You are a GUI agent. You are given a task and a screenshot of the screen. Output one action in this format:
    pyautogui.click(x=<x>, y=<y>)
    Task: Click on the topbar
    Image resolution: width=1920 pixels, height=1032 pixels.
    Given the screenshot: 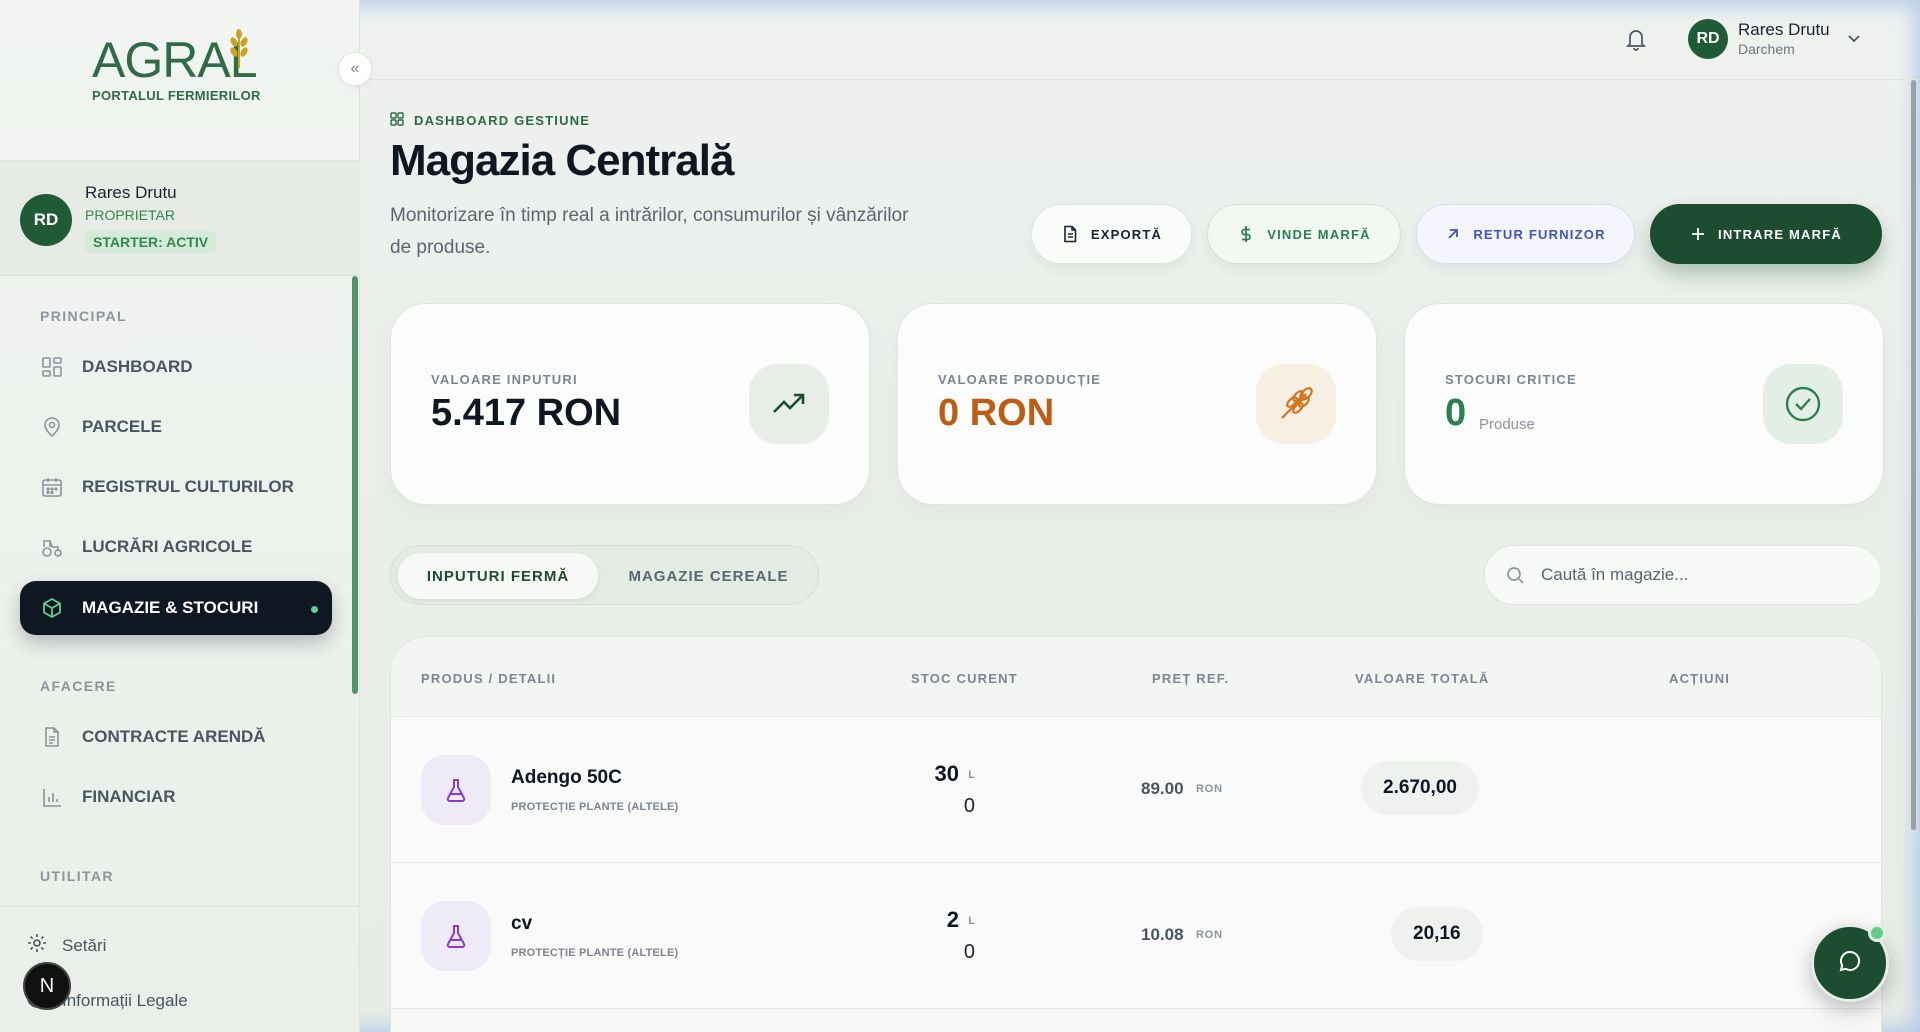 What is the action you would take?
    pyautogui.click(x=1140, y=40)
    